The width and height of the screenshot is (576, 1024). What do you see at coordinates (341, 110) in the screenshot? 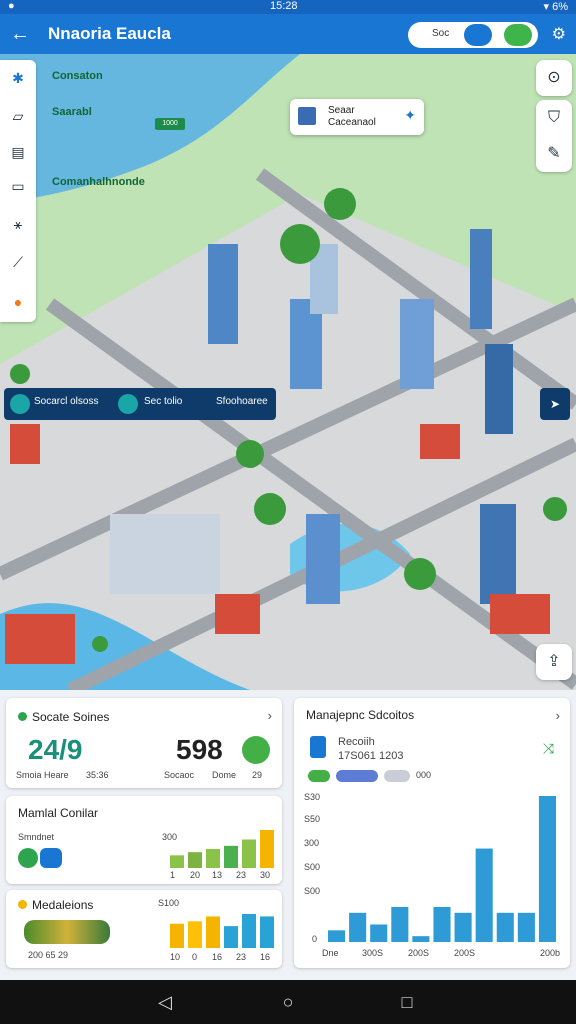
I see `popup-line-1: Seaar` at bounding box center [341, 110].